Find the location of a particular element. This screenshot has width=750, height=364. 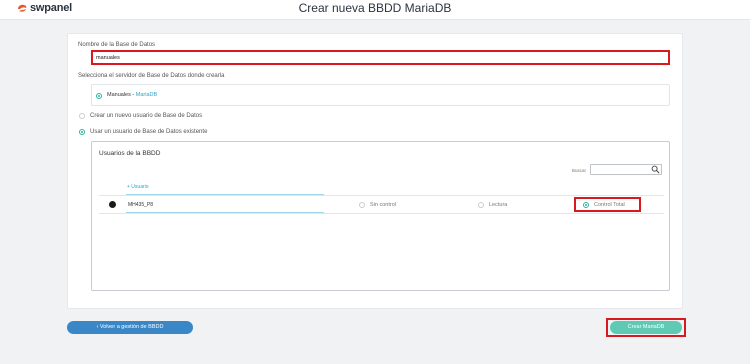

perm-read-label: Lectura is located at coordinates (498, 205).